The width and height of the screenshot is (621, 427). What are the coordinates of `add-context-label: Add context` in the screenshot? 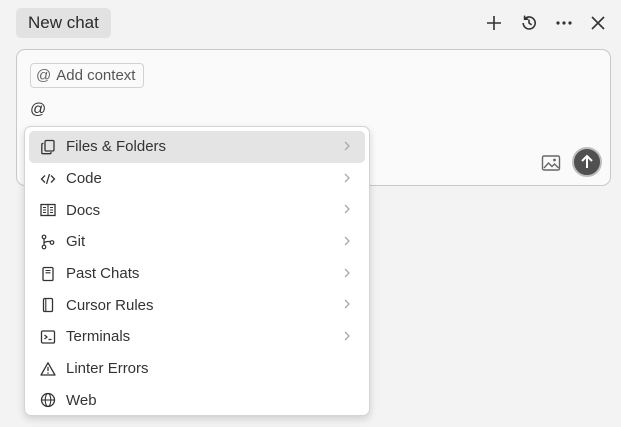 It's located at (96, 75).